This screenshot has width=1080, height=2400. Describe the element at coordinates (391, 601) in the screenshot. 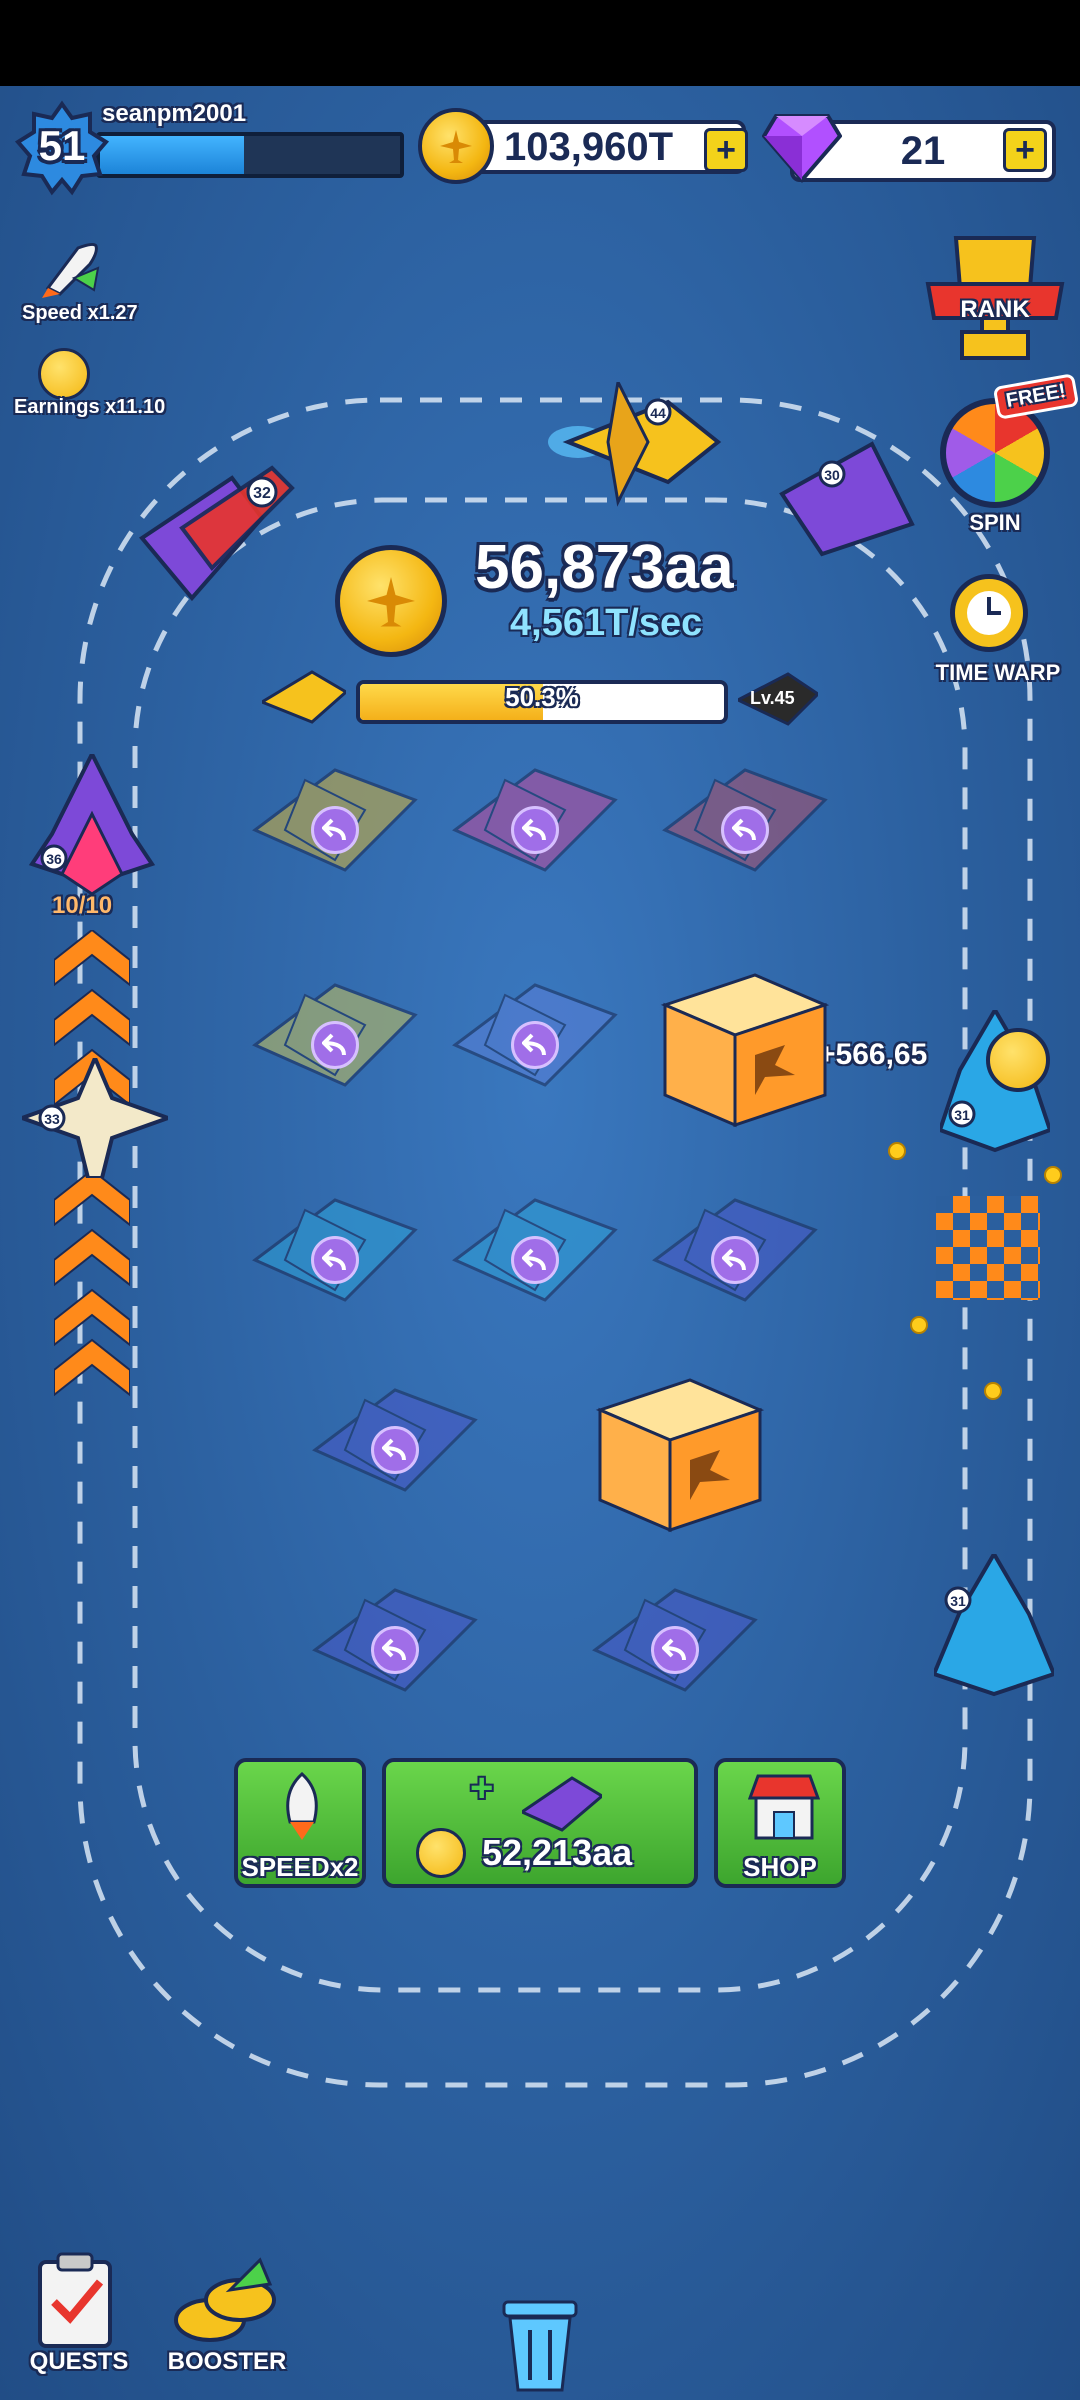

I see `total-coins-icon` at that location.